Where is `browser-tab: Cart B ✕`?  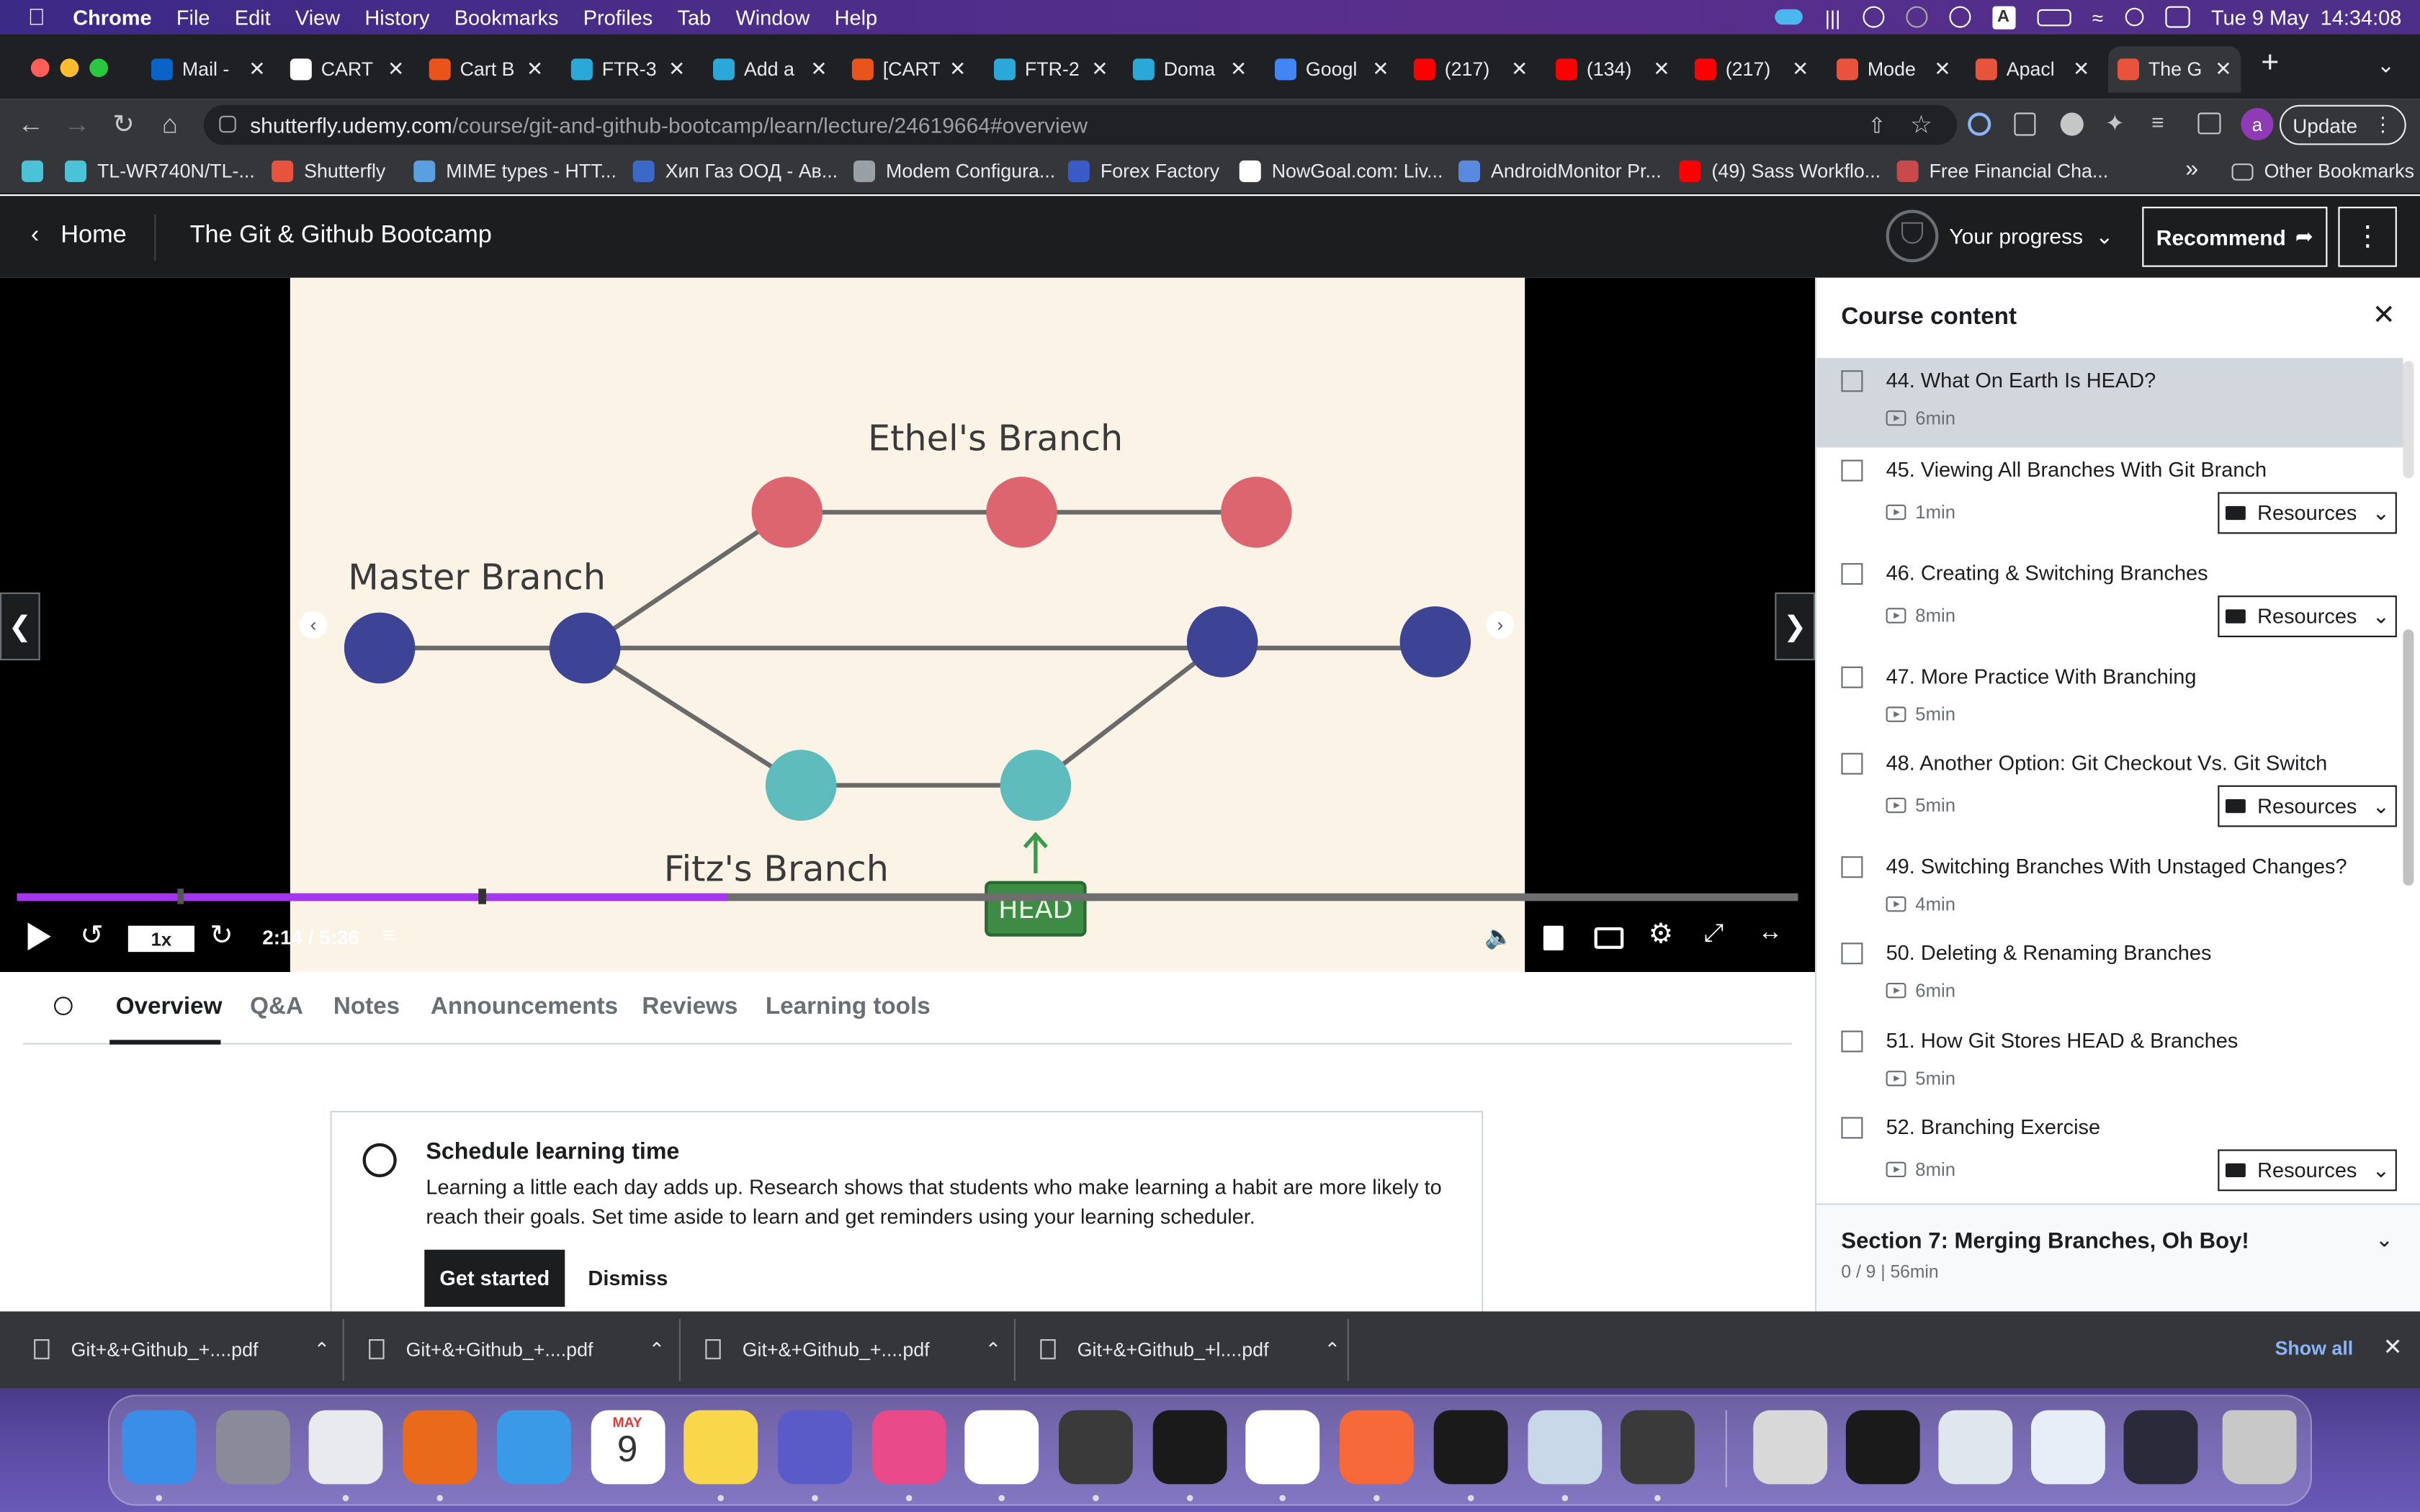 browser-tab: Cart B ✕ is located at coordinates (486, 69).